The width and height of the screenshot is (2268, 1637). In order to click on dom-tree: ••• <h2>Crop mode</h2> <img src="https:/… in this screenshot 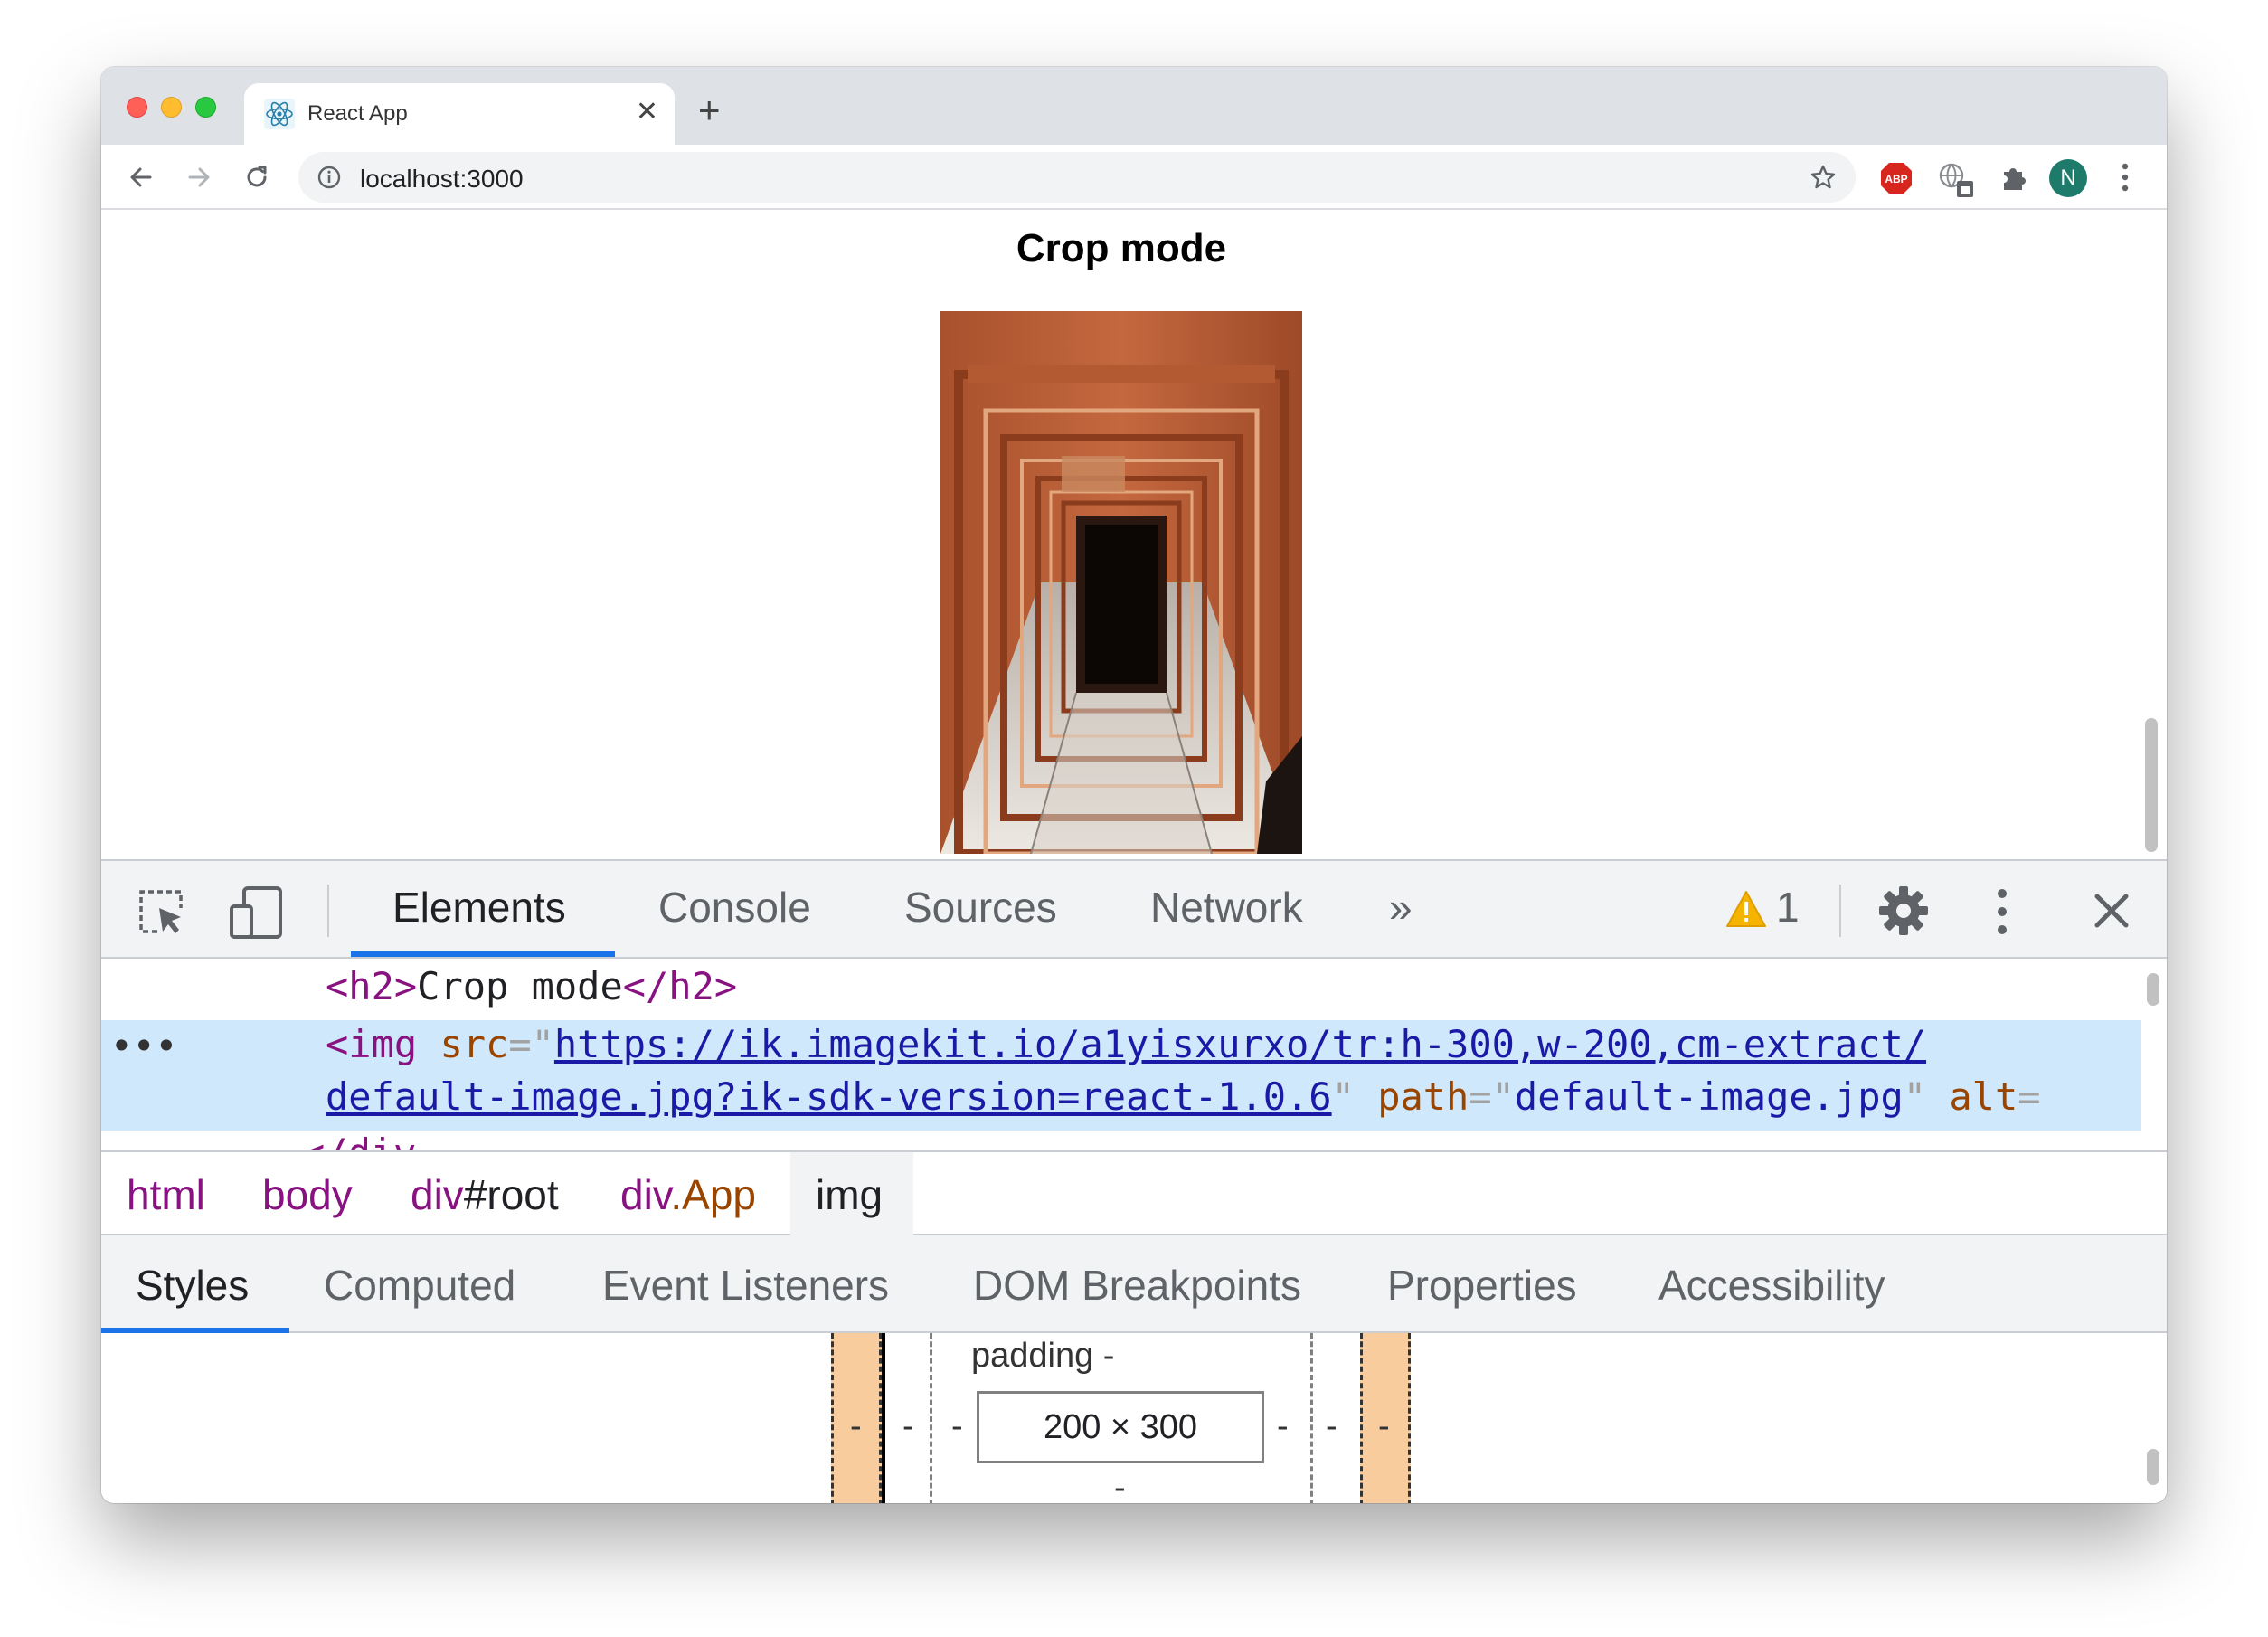, I will do `click(1134, 1054)`.